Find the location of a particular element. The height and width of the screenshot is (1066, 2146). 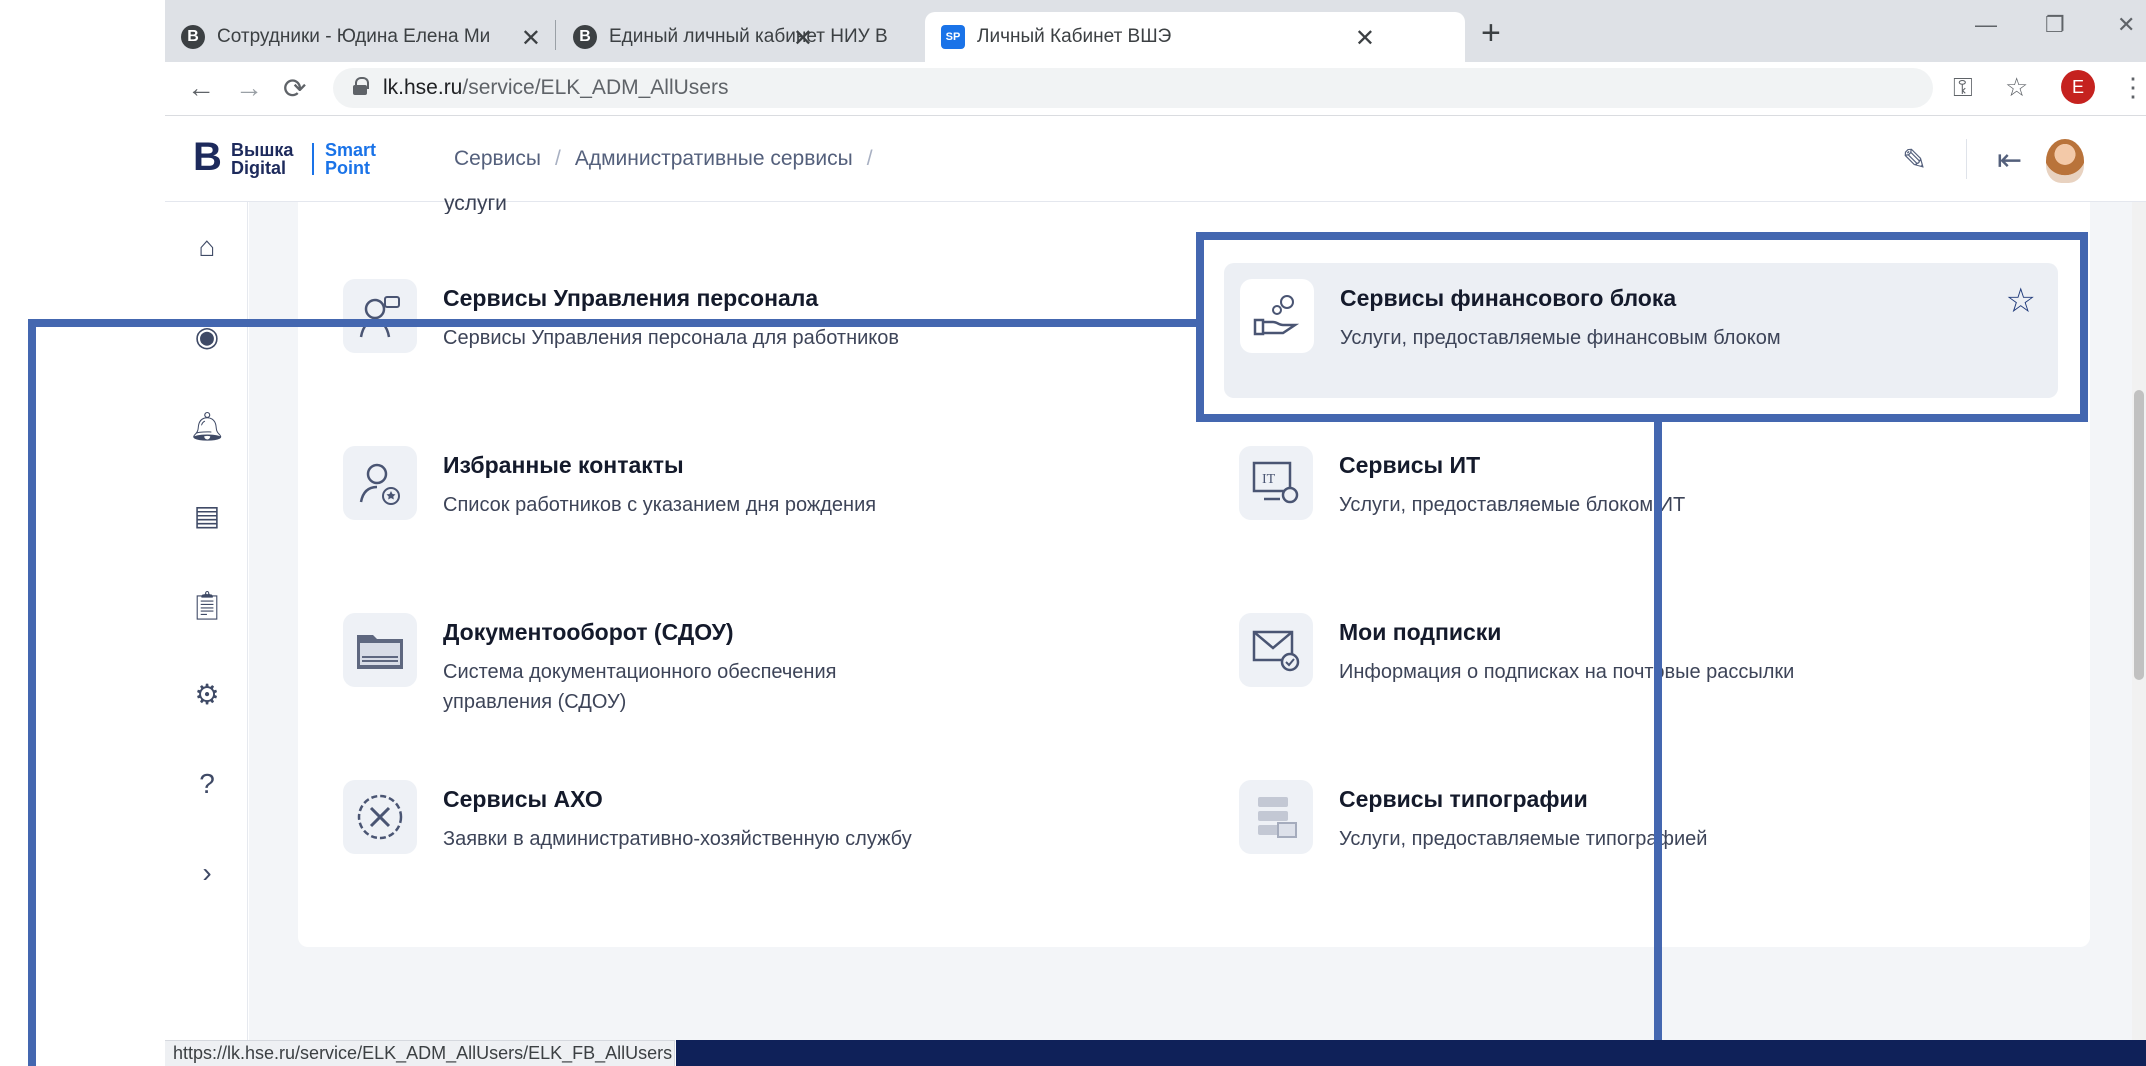

bookmark-star-icon: ☆ is located at coordinates (2016, 87).